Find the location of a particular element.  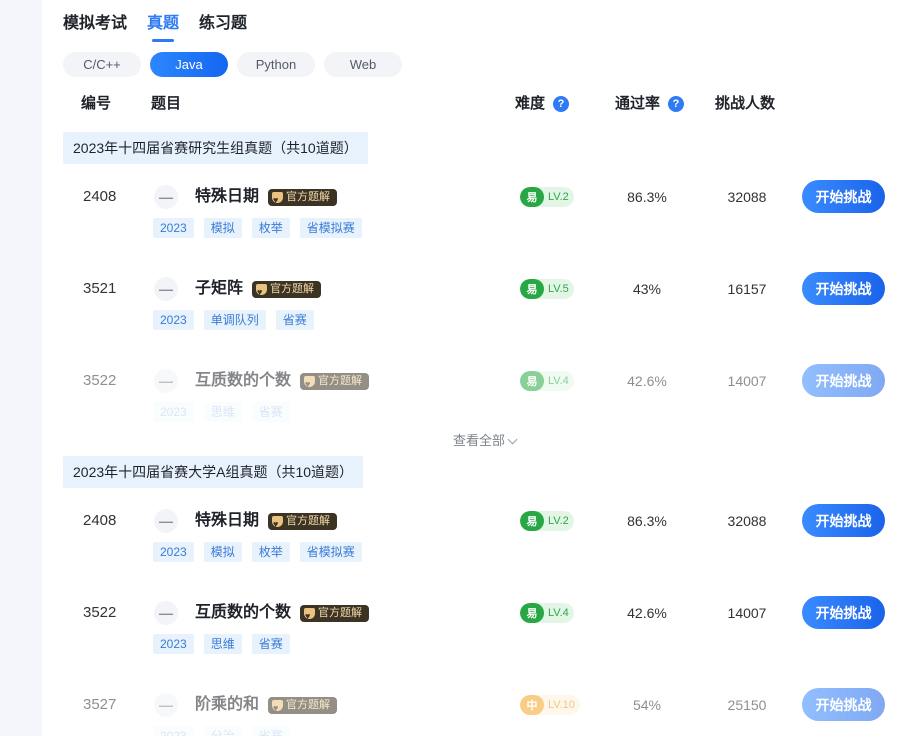

problem-title-text: 互质数的个数 is located at coordinates (243, 612).